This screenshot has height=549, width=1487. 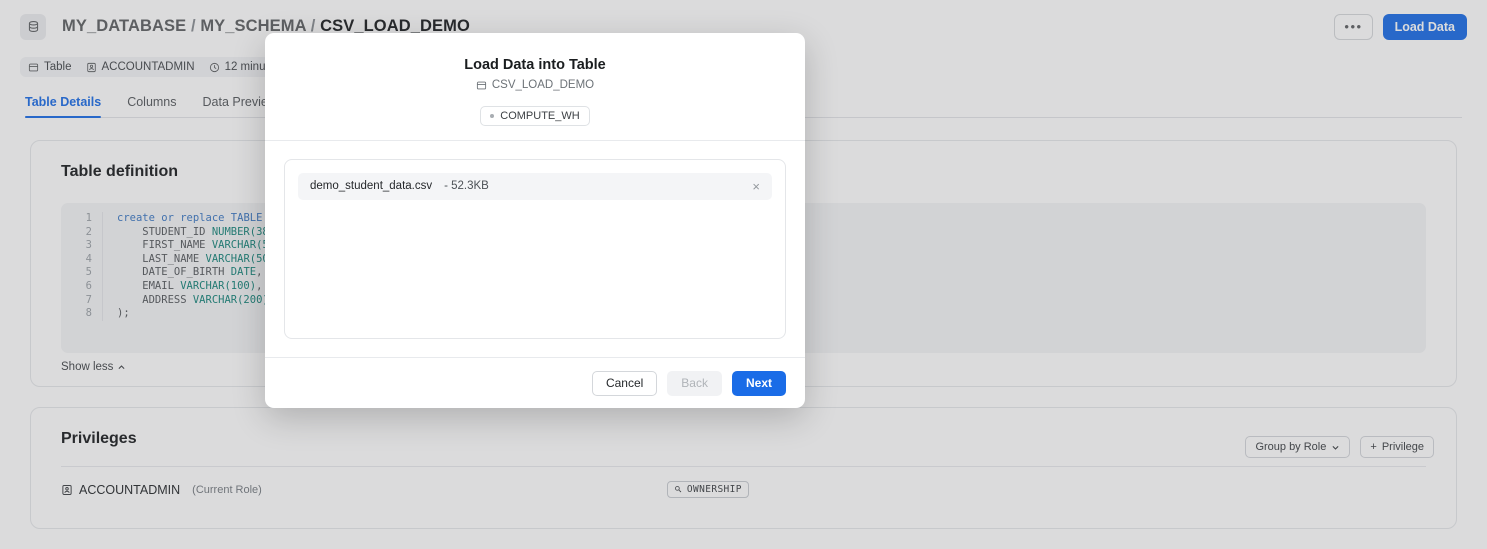 What do you see at coordinates (694, 383) in the screenshot?
I see `back-button: Back` at bounding box center [694, 383].